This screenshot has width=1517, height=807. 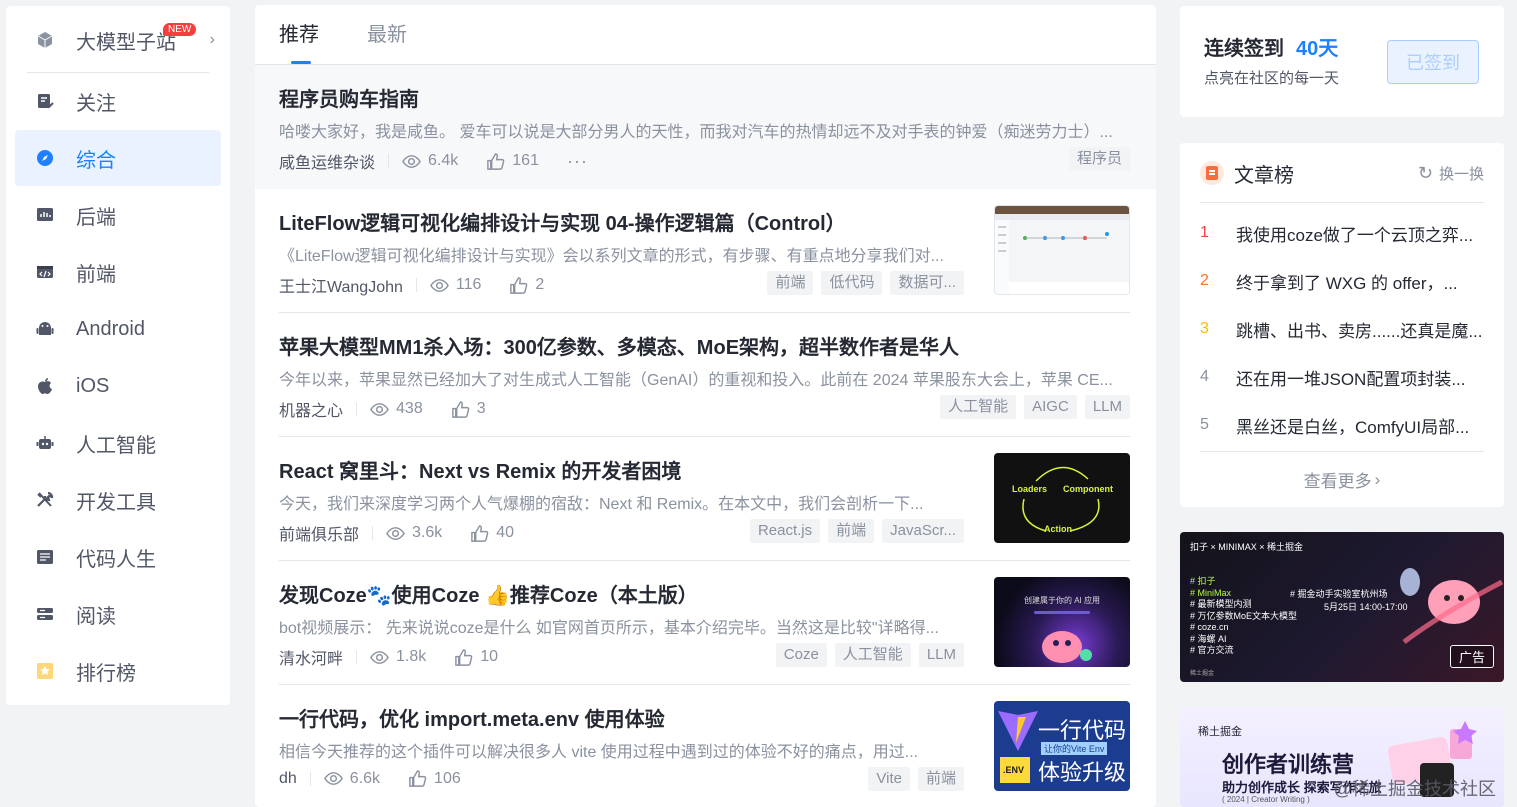 What do you see at coordinates (619, 345) in the screenshot?
I see `article-title: 苹果大模型MM1杀入场：300亿参数、多模态、MoE架构，超半数作者是华人` at bounding box center [619, 345].